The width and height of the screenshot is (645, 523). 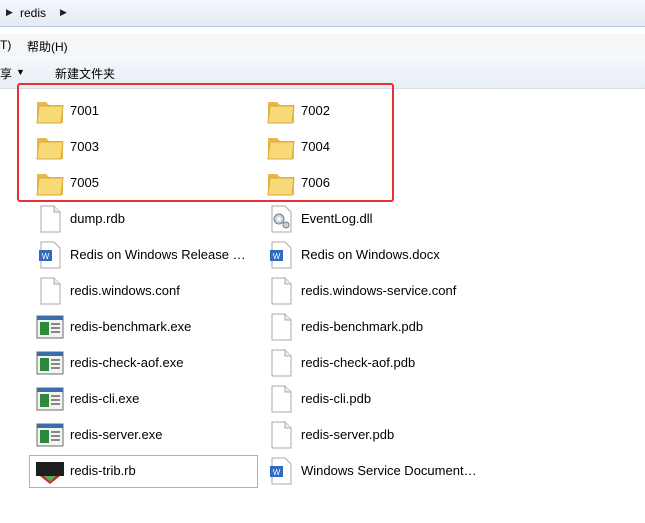 I want to click on file-item: redis-check-aof.pdb, so click(x=375, y=363).